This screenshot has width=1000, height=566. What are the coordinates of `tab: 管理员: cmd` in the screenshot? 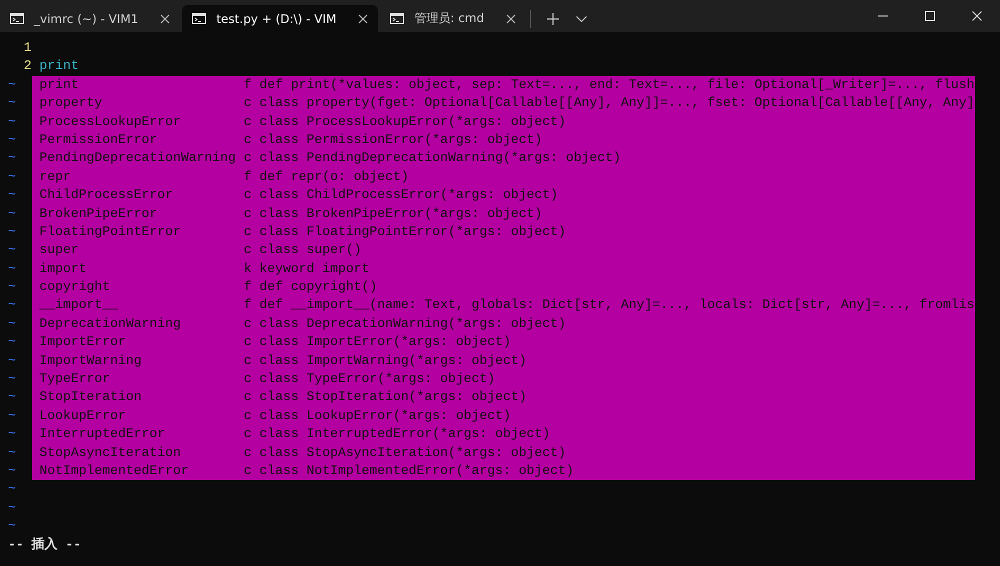 It's located at (453, 18).